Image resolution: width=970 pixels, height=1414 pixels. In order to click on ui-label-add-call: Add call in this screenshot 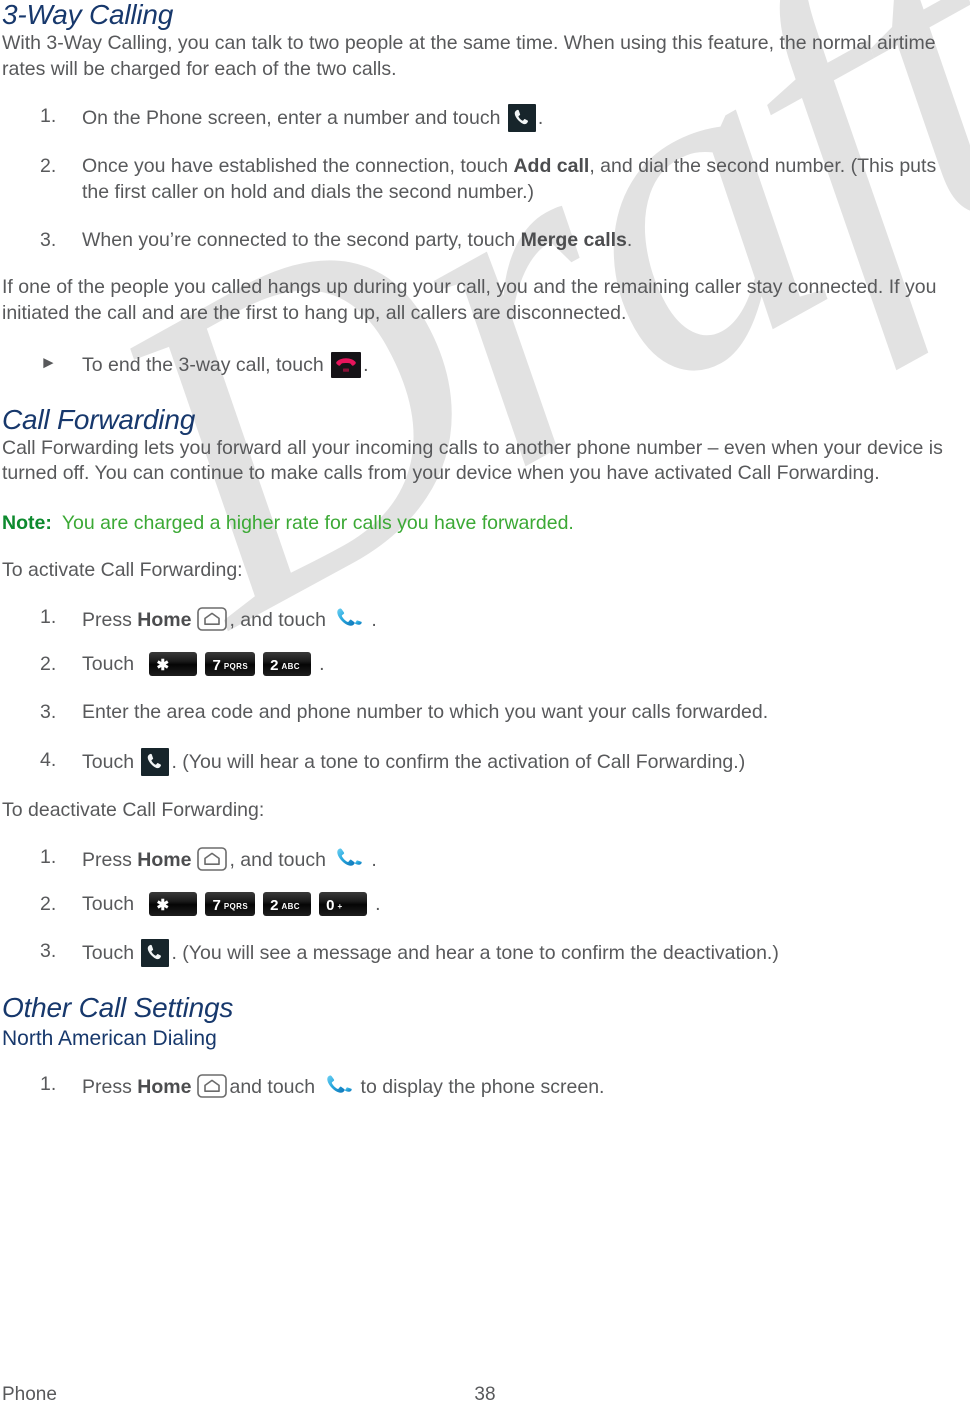, I will do `click(551, 166)`.